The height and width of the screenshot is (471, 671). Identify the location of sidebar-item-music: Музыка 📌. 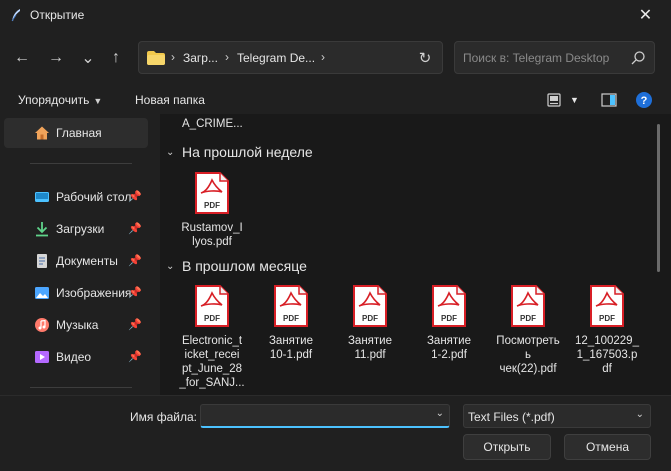
(76, 325).